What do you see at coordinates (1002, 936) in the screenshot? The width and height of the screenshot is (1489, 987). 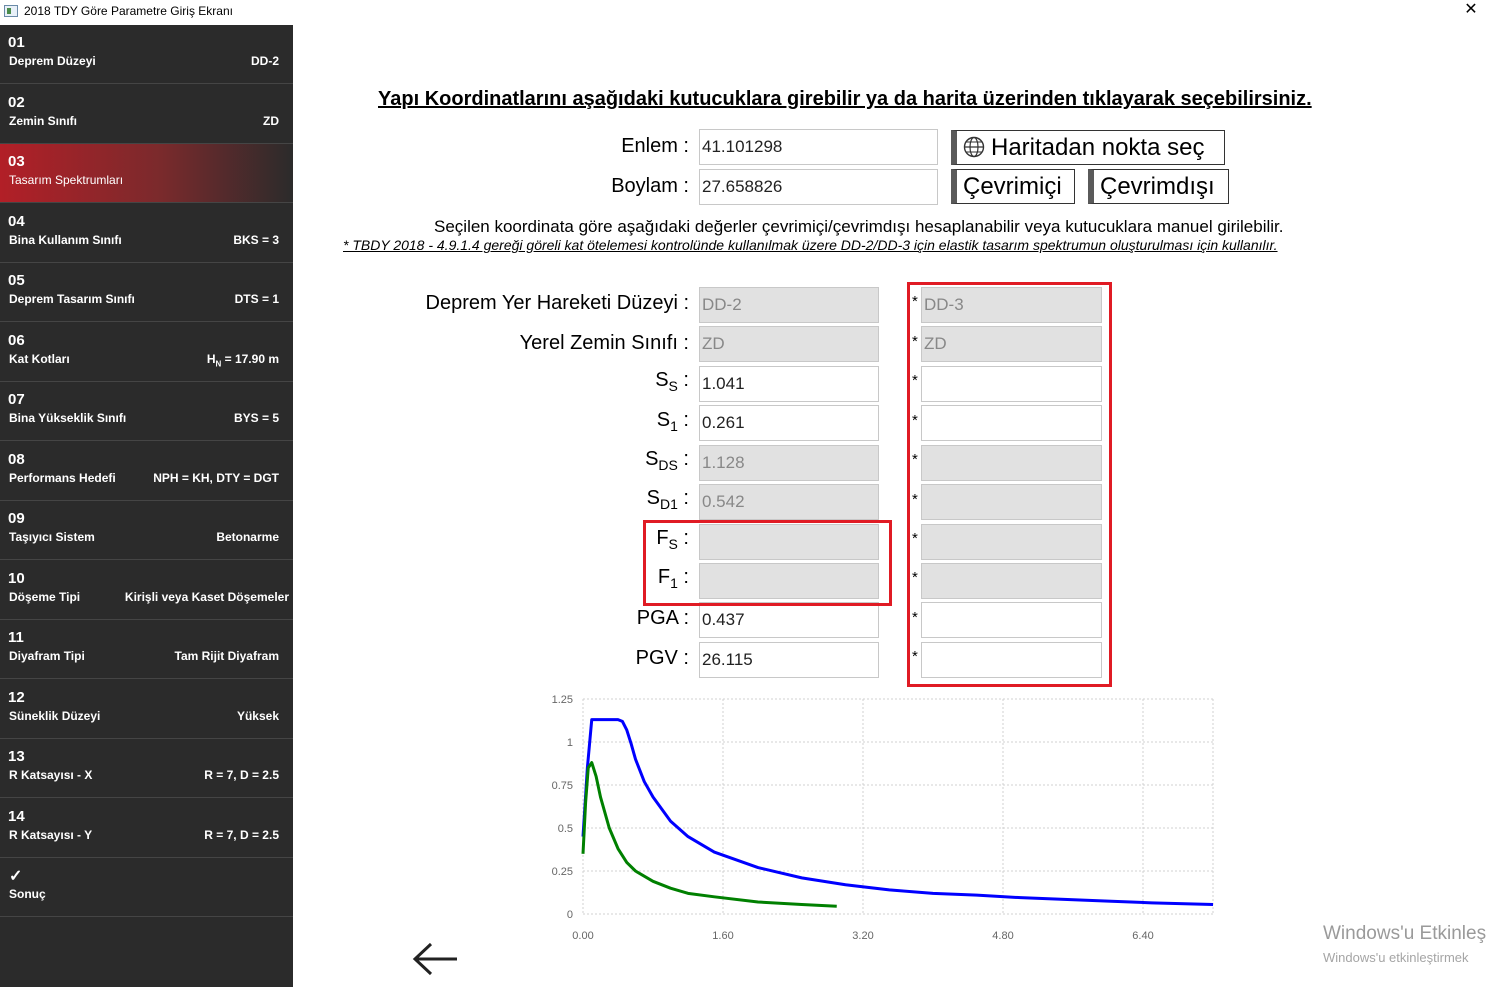 I see `chart-xtick-label: 4.80` at bounding box center [1002, 936].